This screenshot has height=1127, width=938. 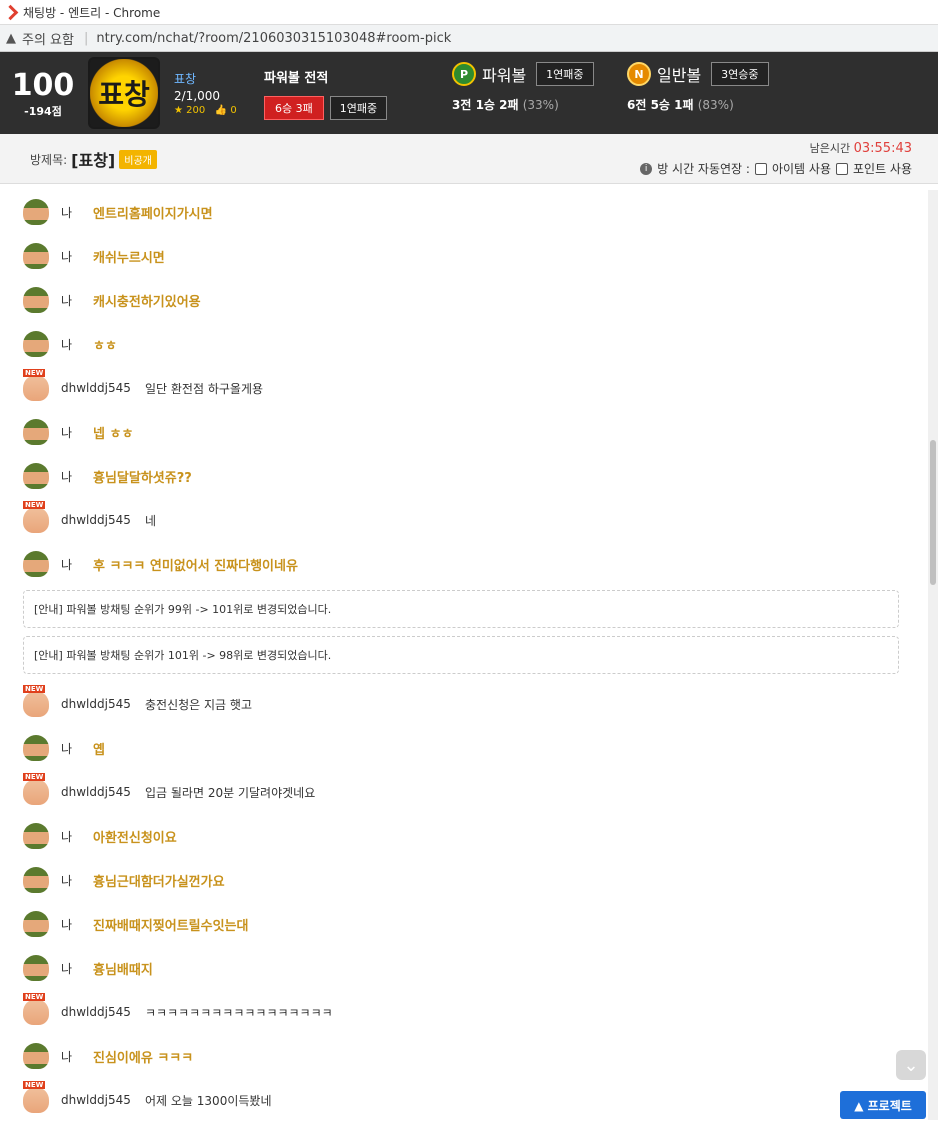 I want to click on point-use-label: 포인트 사용, so click(x=882, y=168).